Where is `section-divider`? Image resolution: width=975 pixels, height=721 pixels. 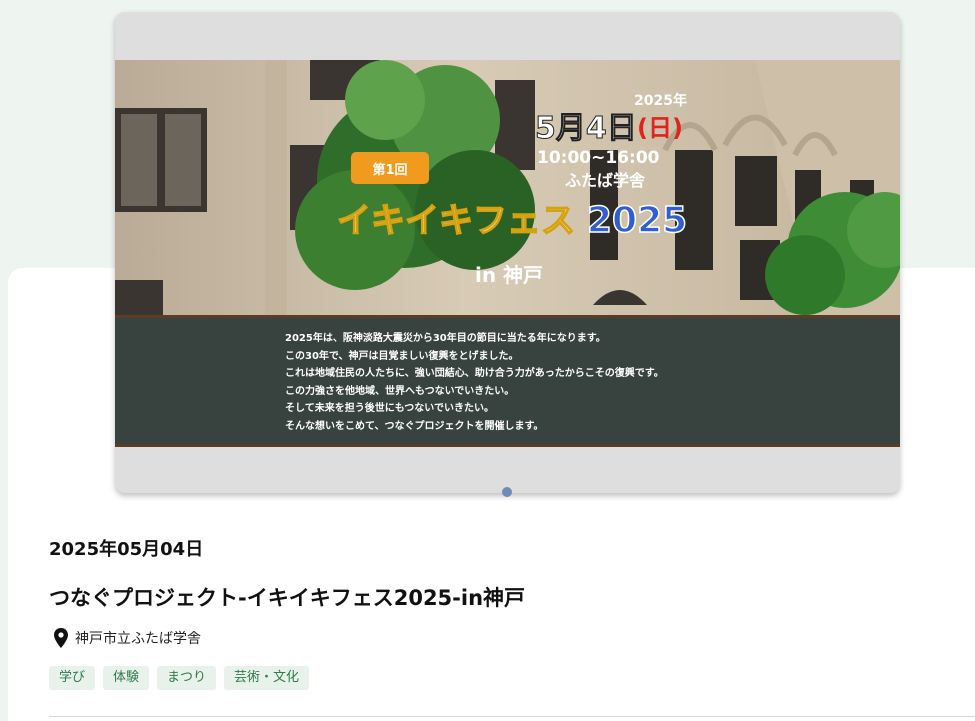 section-divider is located at coordinates (512, 716).